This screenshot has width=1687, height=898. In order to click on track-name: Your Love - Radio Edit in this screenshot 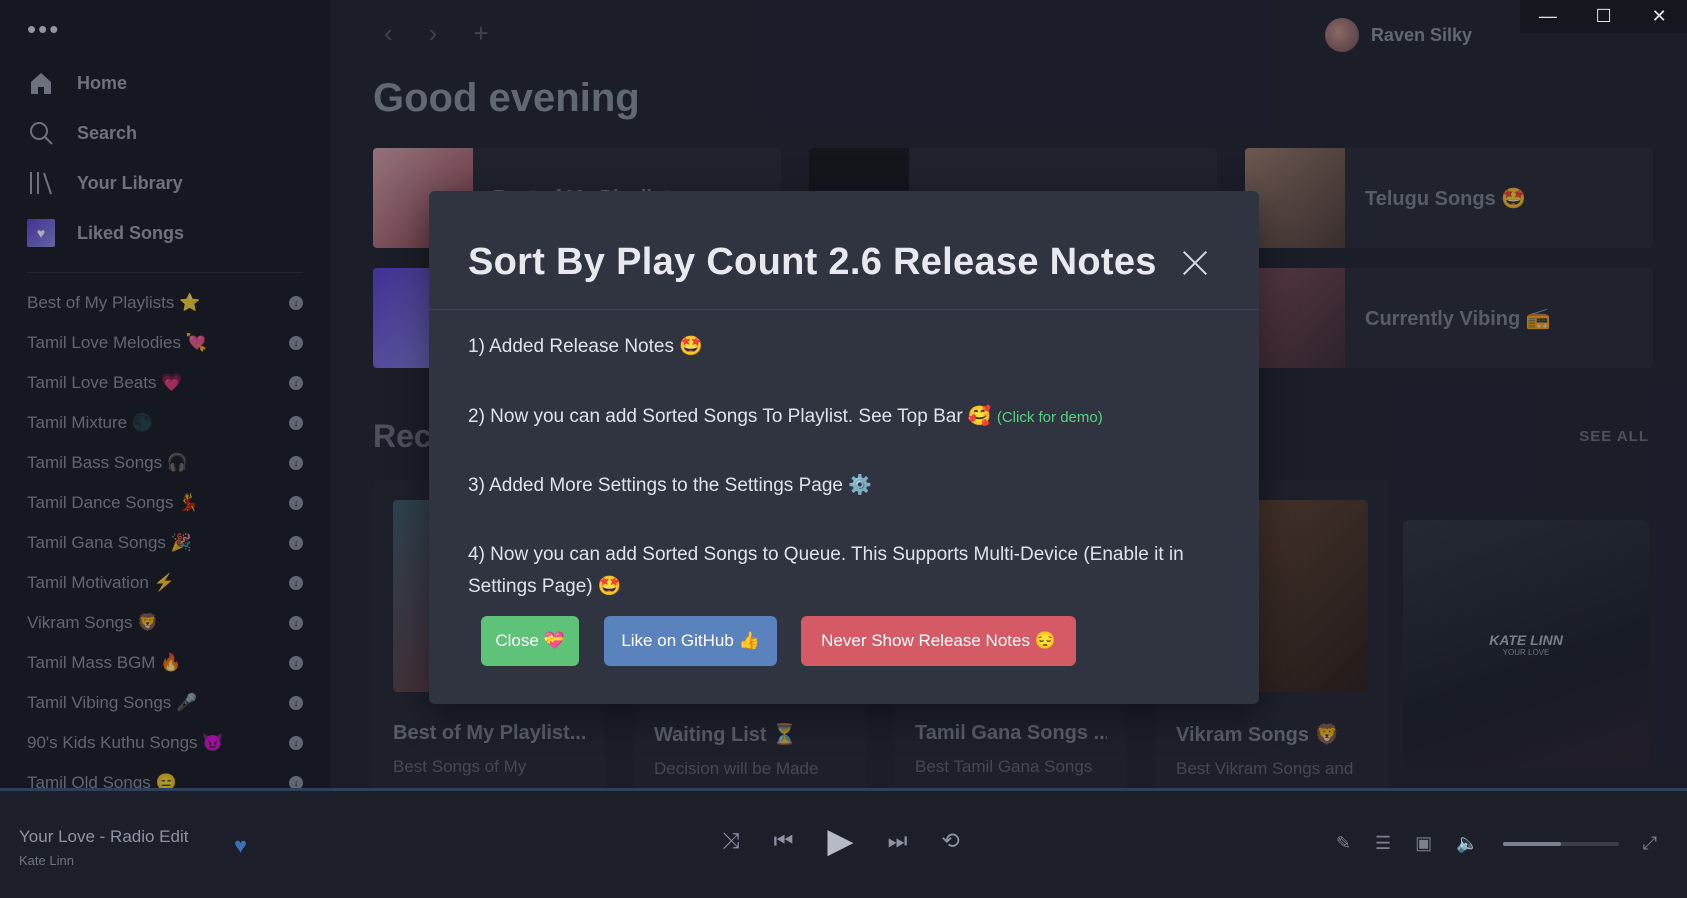, I will do `click(103, 837)`.